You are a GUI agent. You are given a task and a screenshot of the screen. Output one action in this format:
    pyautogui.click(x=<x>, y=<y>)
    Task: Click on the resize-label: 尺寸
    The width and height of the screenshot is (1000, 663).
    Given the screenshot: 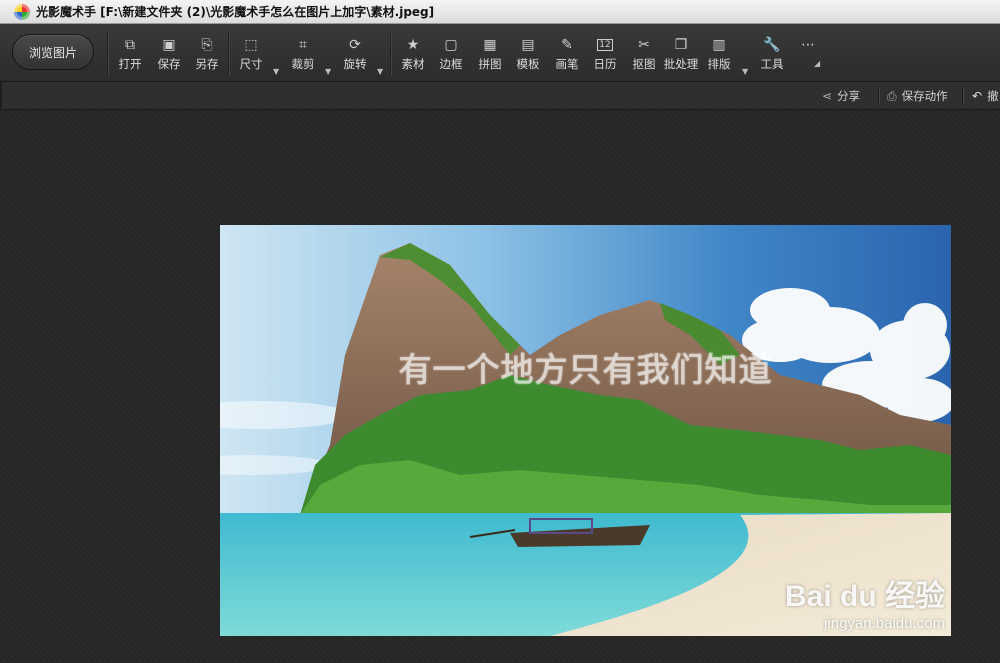 What is the action you would take?
    pyautogui.click(x=251, y=64)
    